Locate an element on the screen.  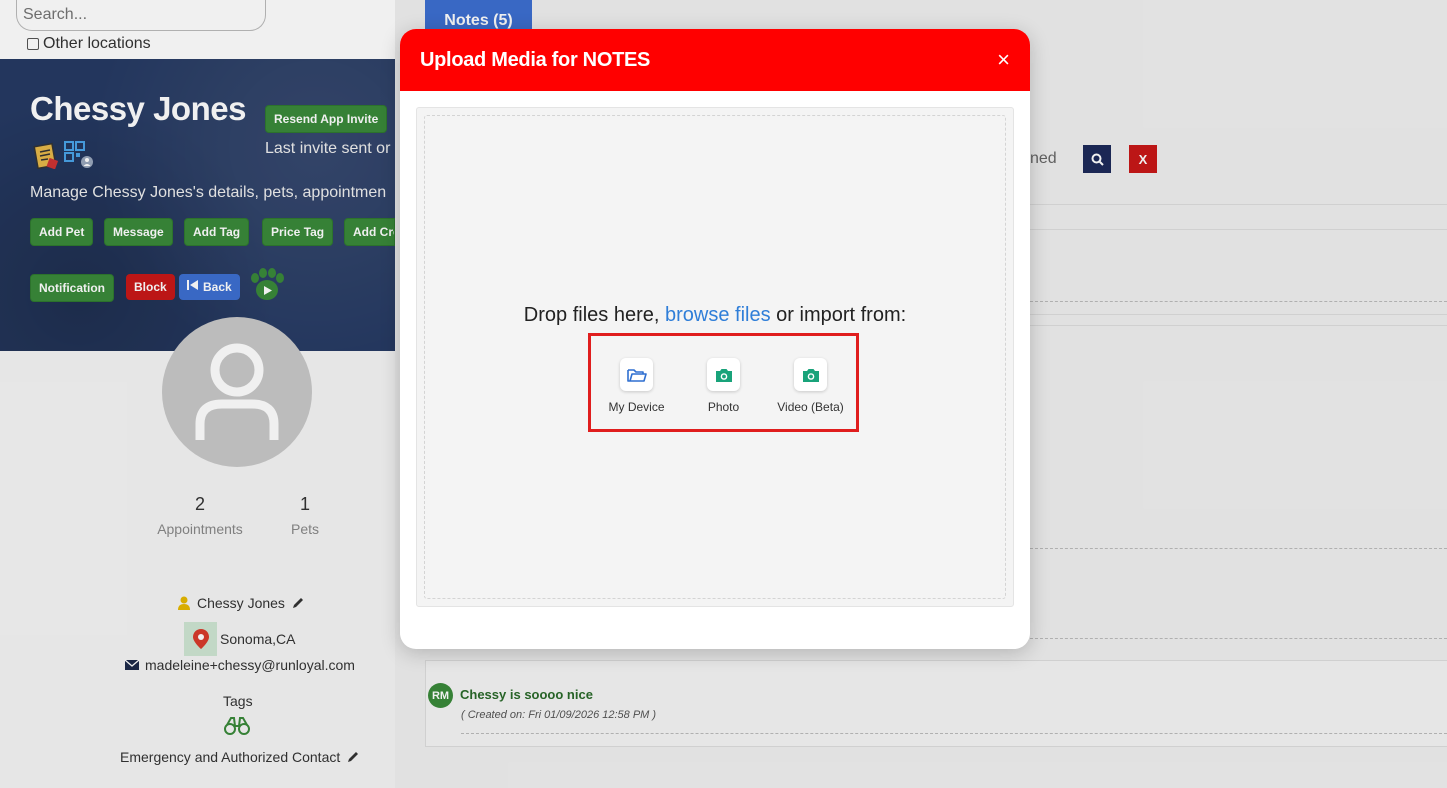
source-label: Video (Beta) is located at coordinates (810, 407).